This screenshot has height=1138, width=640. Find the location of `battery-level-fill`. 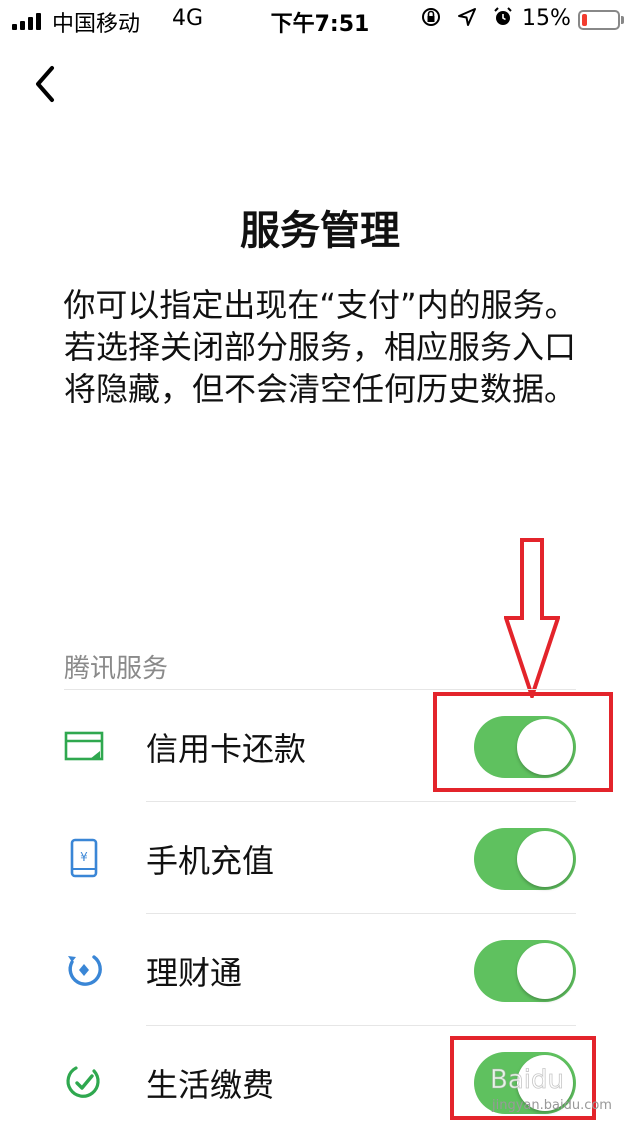

battery-level-fill is located at coordinates (584, 20).